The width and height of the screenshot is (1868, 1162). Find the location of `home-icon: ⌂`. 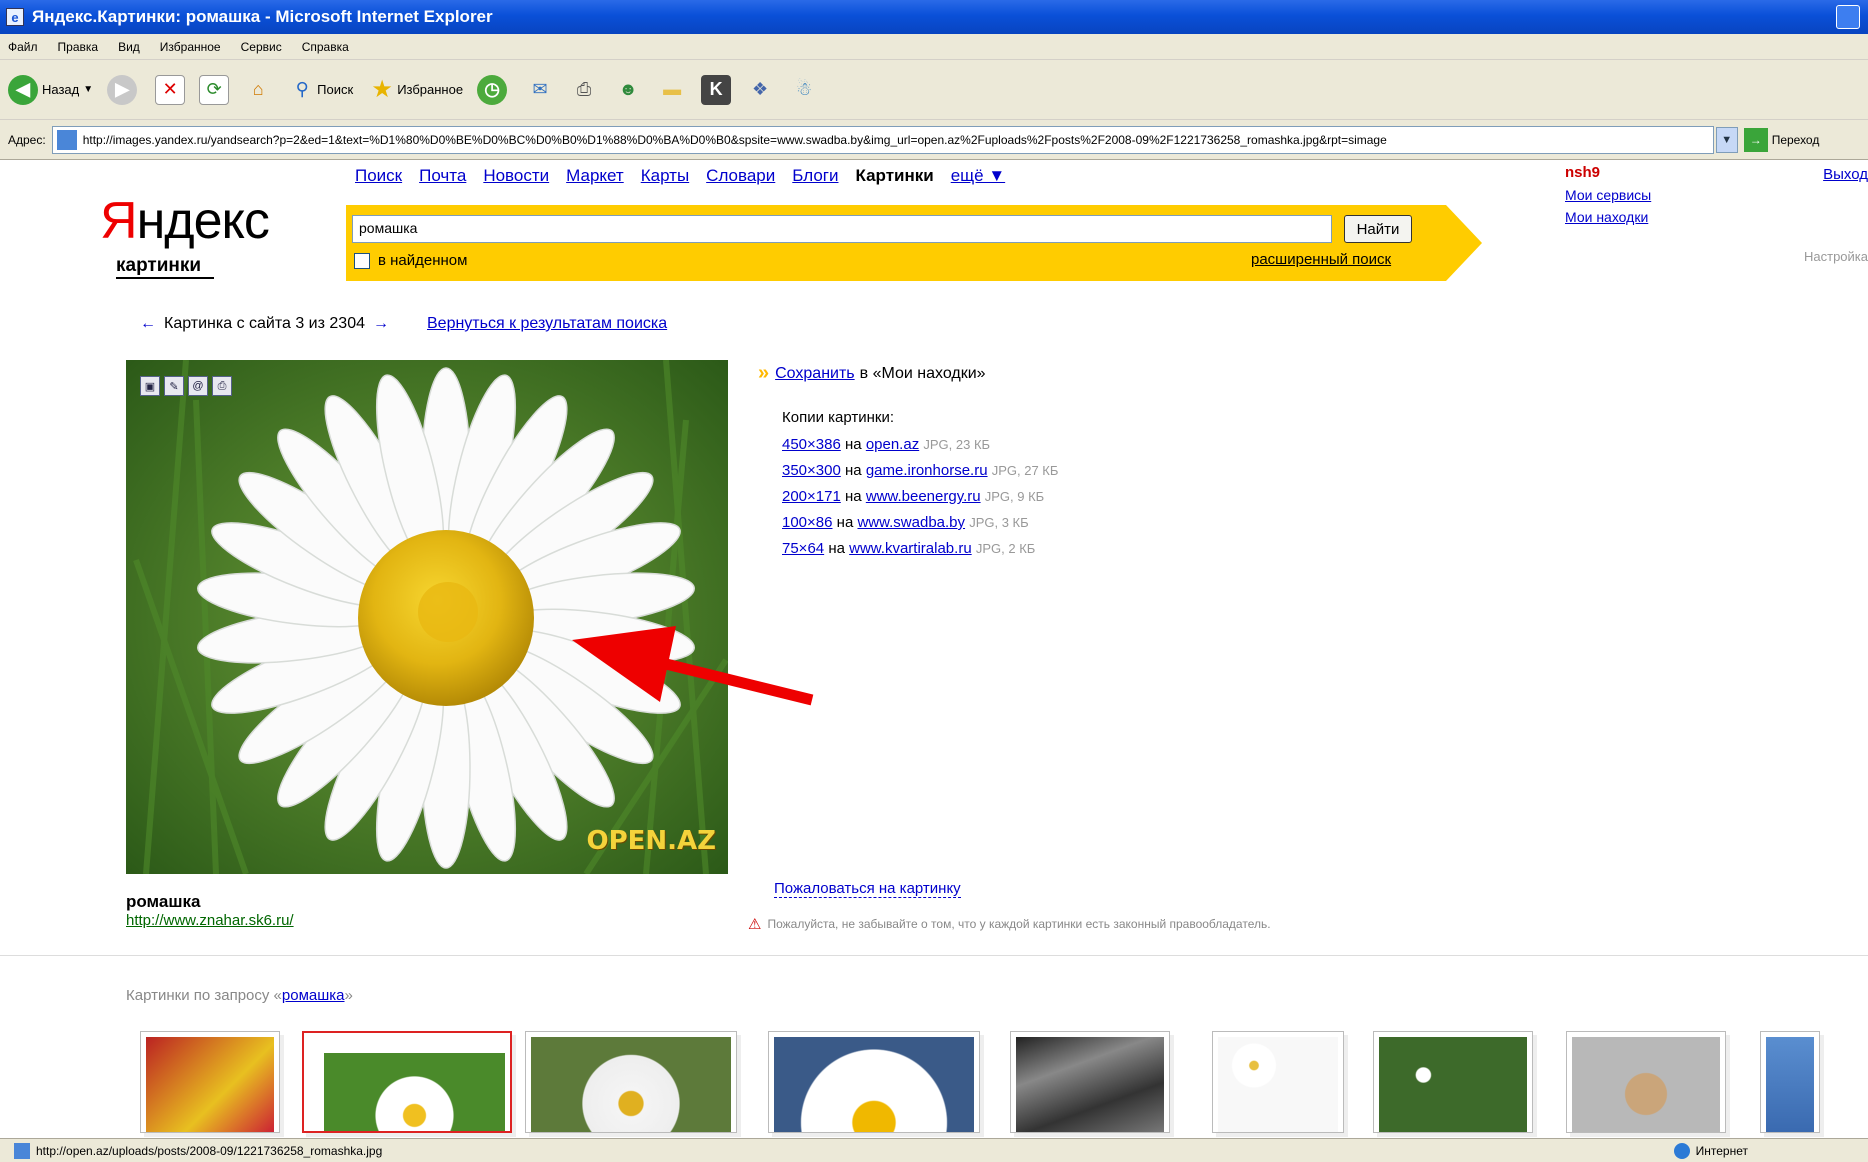

home-icon: ⌂ is located at coordinates (258, 89).